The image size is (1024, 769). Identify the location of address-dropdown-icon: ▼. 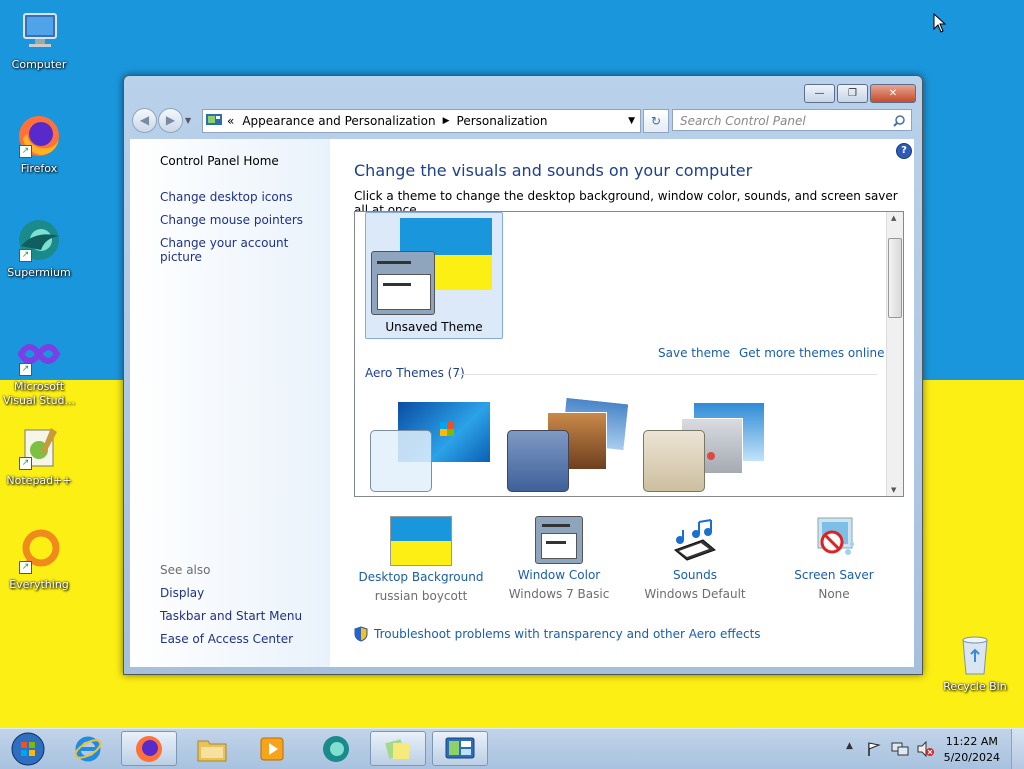
(631, 121).